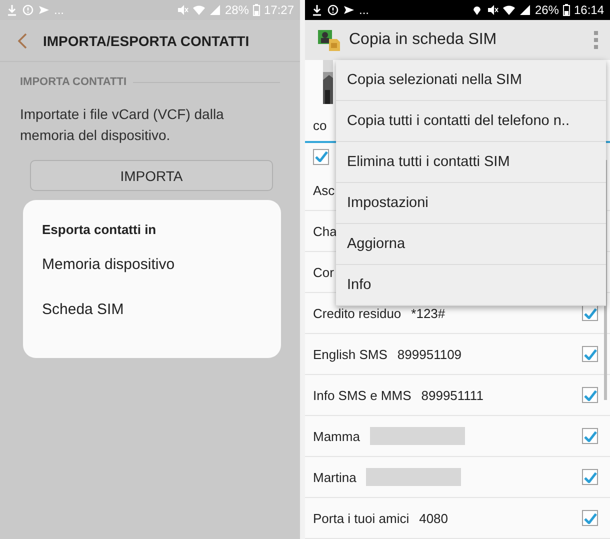 The image size is (610, 539). Describe the element at coordinates (146, 40) in the screenshot. I see `screen-title: IMPORTA/ESPORTA CONTATTI` at that location.